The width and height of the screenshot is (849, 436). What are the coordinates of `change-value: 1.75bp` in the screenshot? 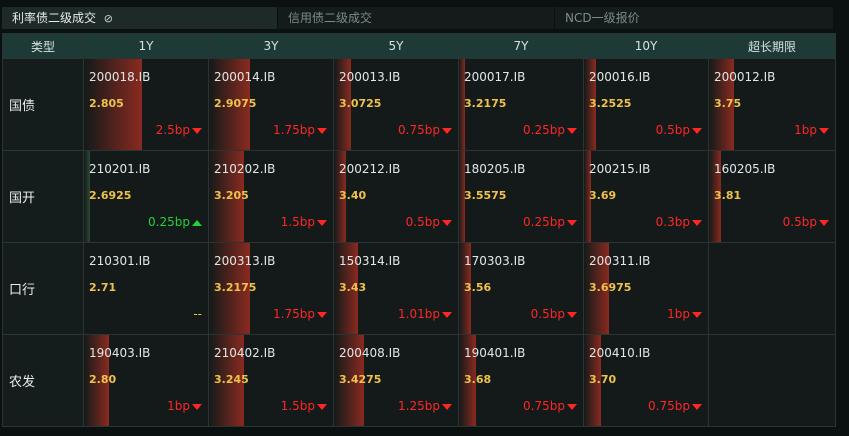 It's located at (294, 314).